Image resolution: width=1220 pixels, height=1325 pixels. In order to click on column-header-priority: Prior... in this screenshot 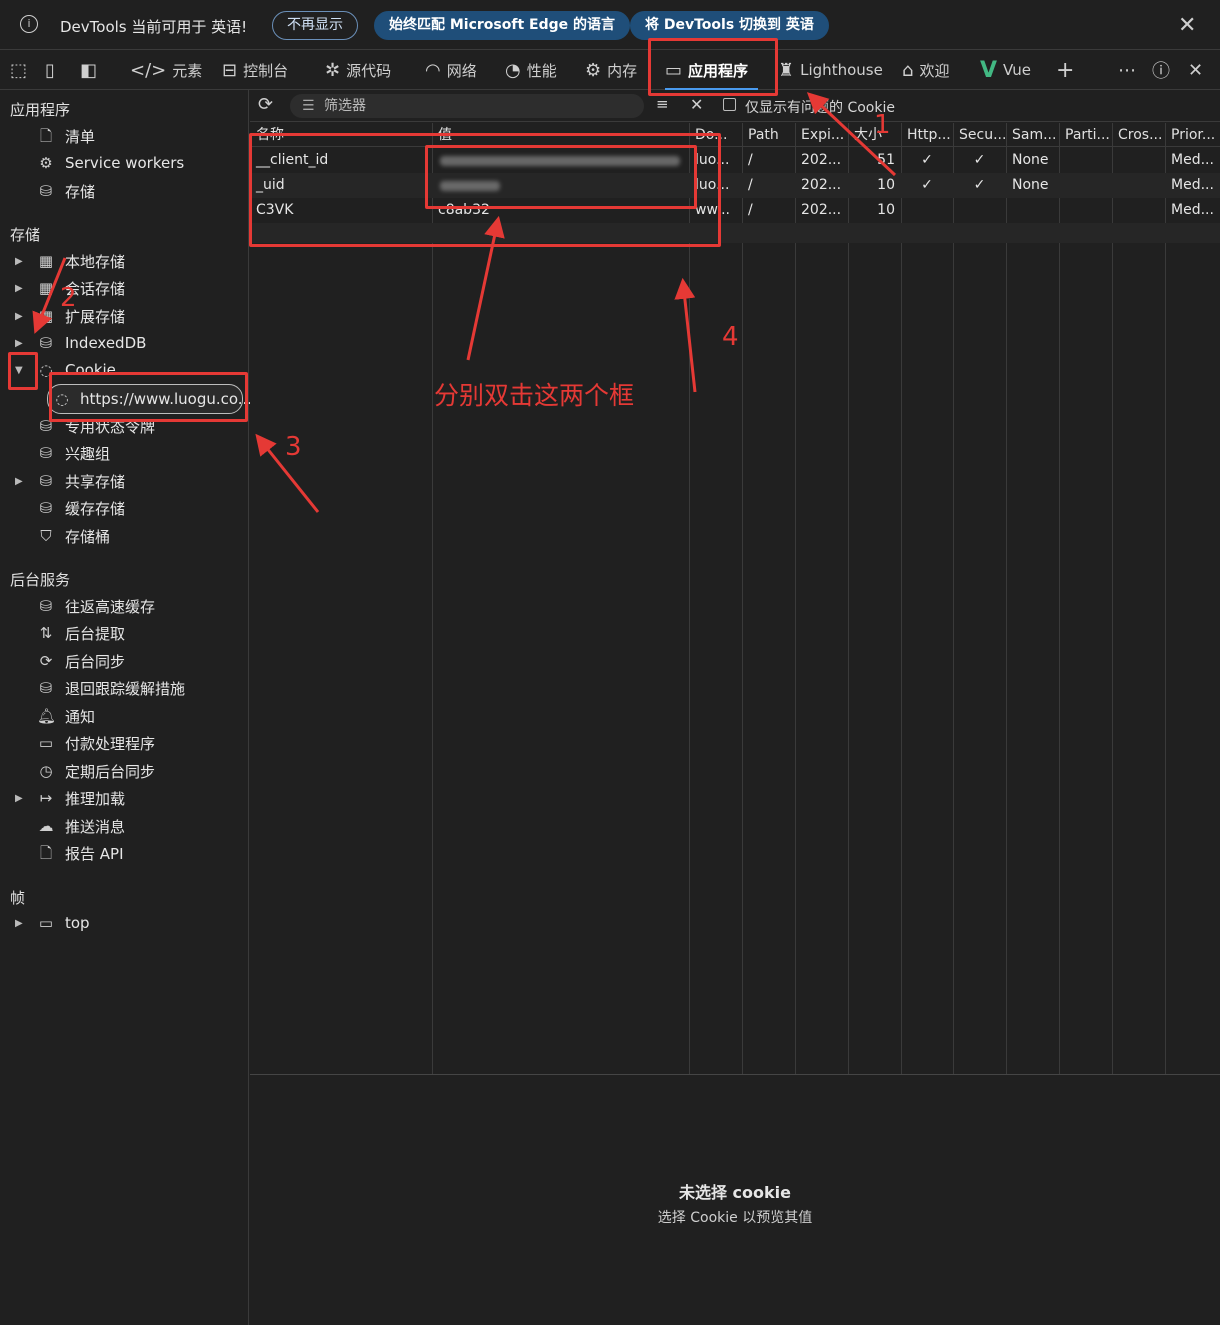, I will do `click(1192, 135)`.